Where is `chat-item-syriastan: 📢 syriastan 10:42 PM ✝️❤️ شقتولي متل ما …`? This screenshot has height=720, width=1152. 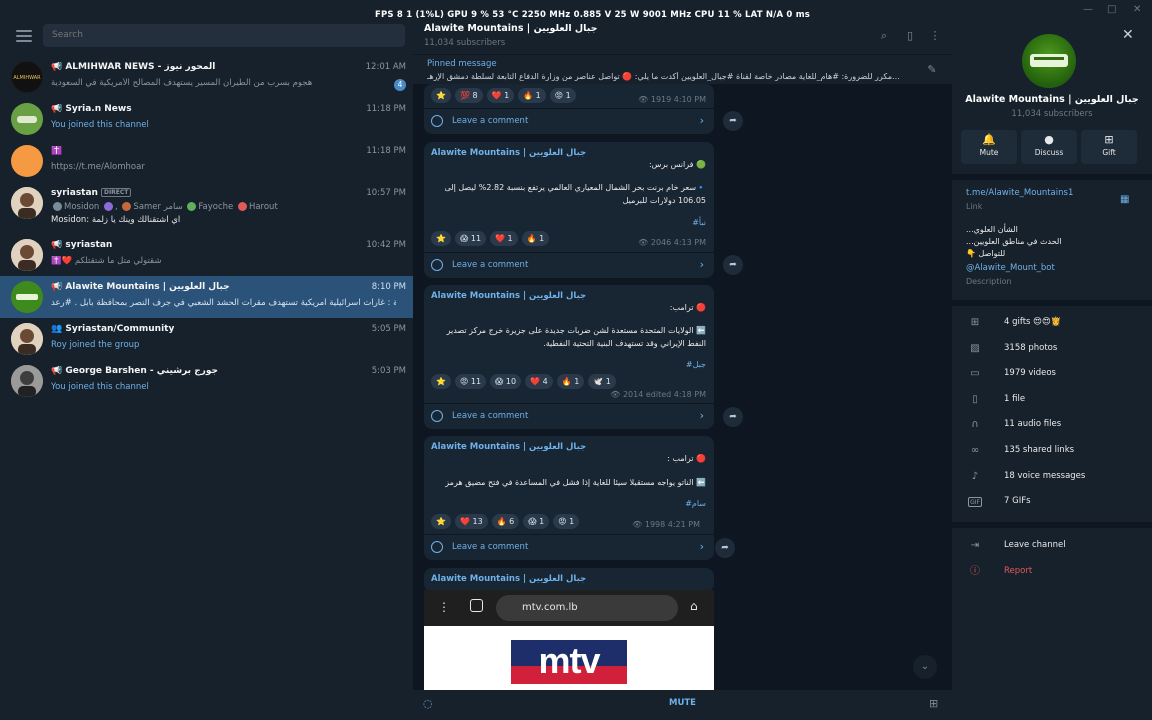
chat-item-syriastan: 📢 syriastan 10:42 PM ✝️❤️ شقتولي متل ما … is located at coordinates (206, 255).